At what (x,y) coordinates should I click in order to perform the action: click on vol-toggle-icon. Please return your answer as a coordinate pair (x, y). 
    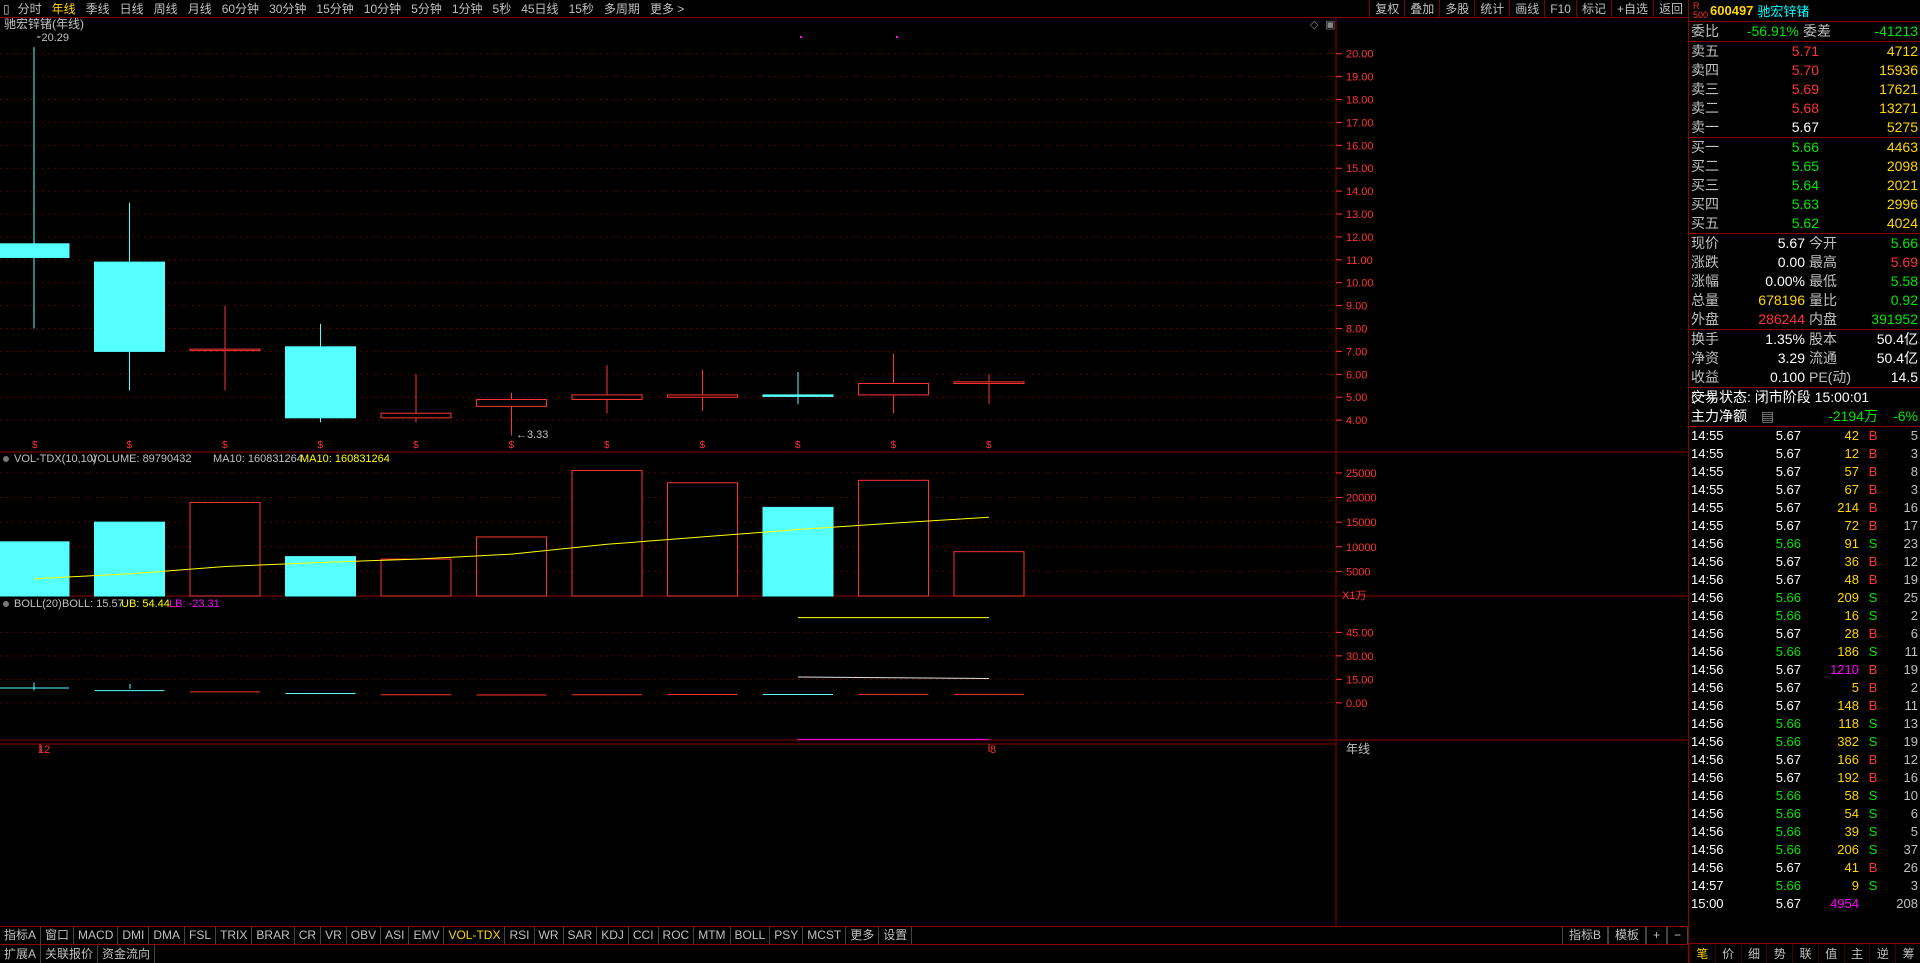
    Looking at the image, I should click on (6, 459).